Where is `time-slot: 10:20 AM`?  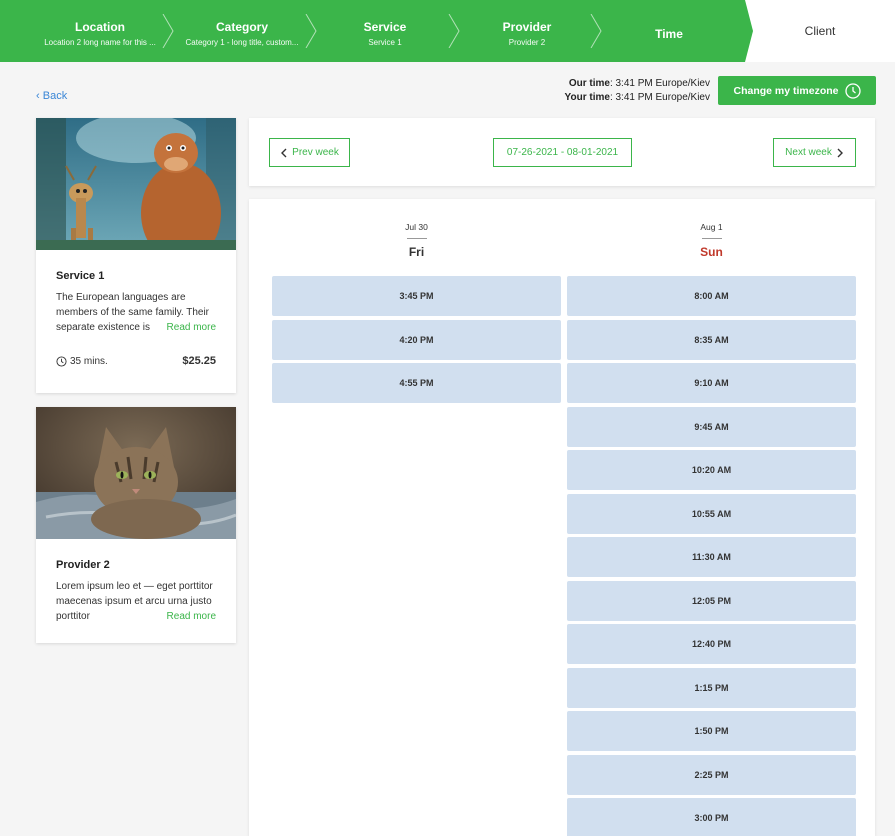
time-slot: 10:20 AM is located at coordinates (711, 470).